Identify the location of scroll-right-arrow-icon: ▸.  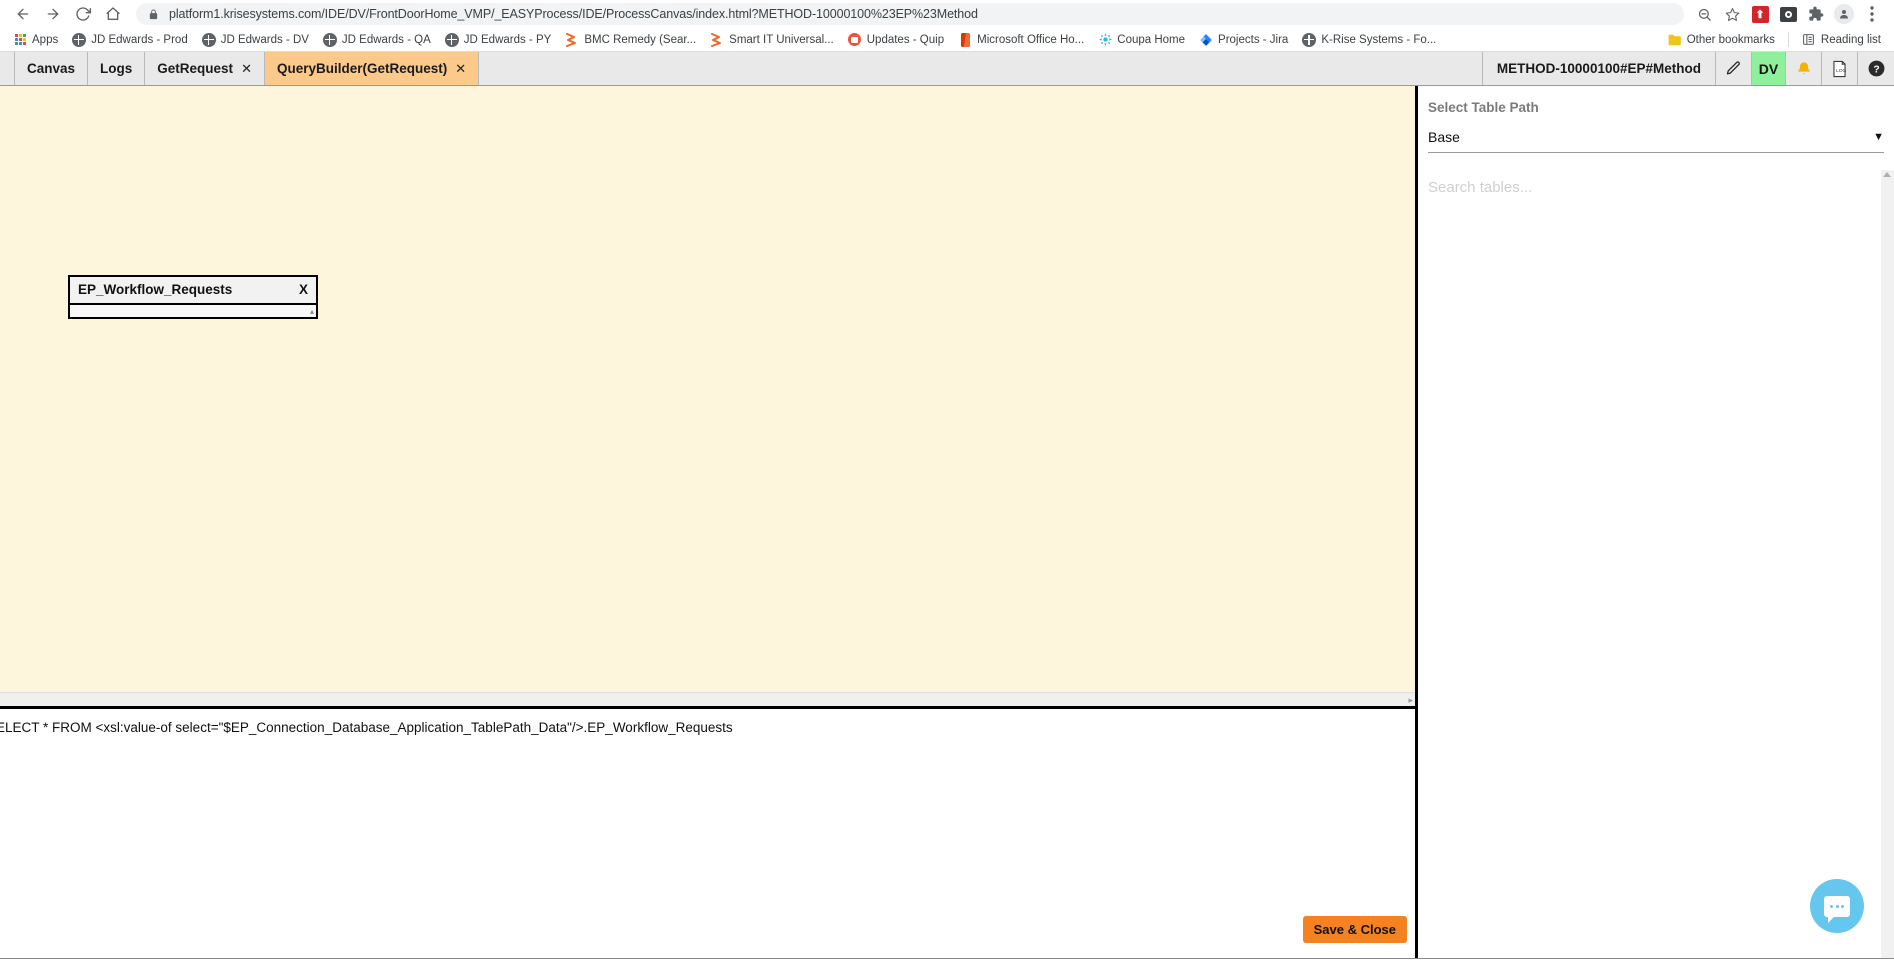
(1410, 700).